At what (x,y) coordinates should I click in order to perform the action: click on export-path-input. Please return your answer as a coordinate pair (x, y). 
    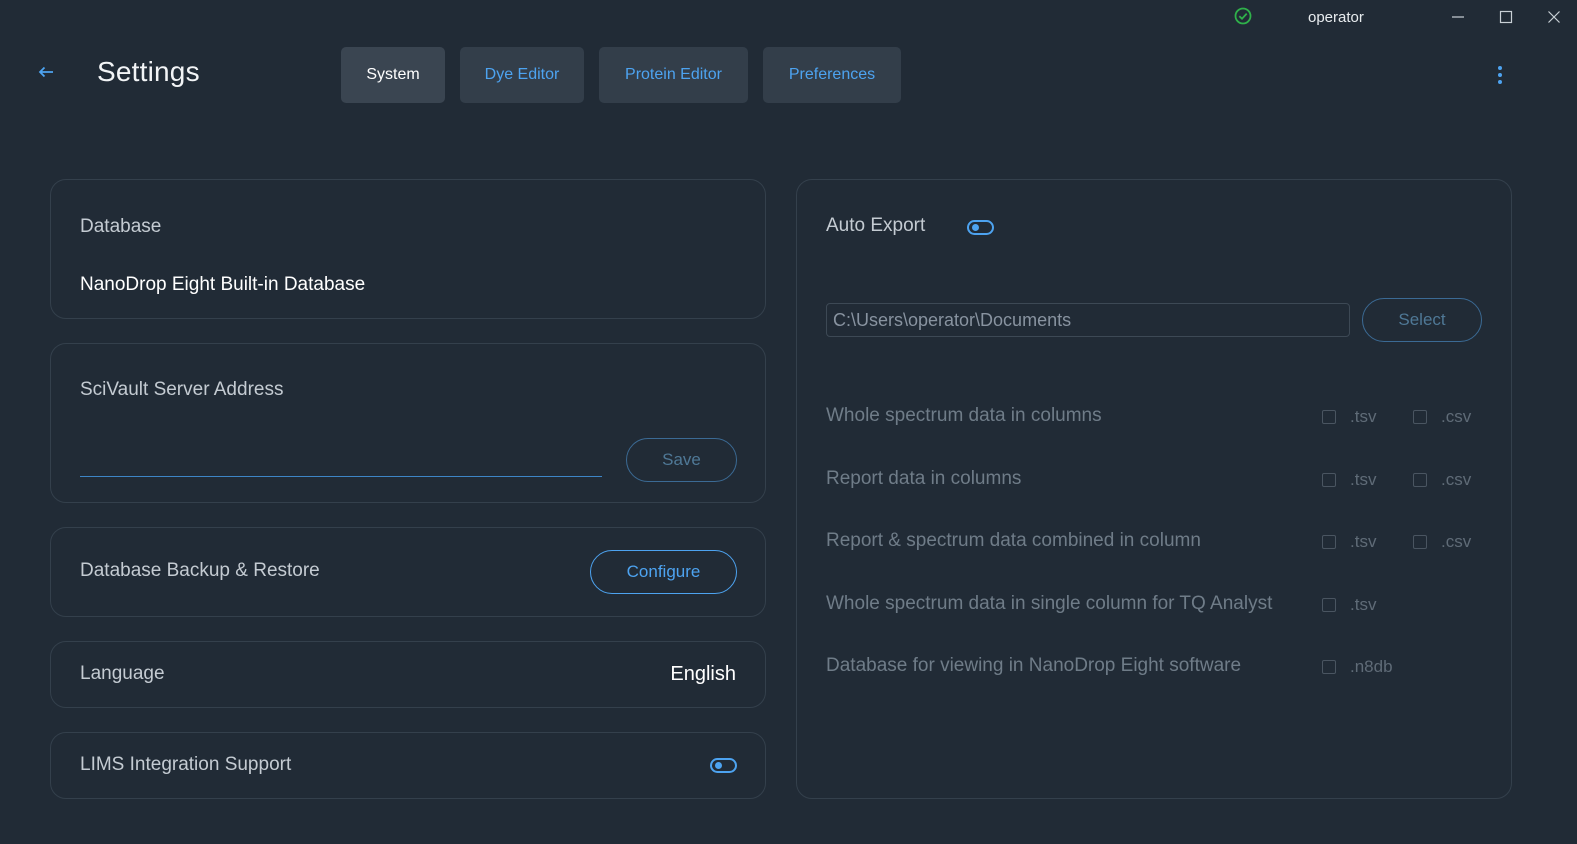
    Looking at the image, I should click on (1088, 320).